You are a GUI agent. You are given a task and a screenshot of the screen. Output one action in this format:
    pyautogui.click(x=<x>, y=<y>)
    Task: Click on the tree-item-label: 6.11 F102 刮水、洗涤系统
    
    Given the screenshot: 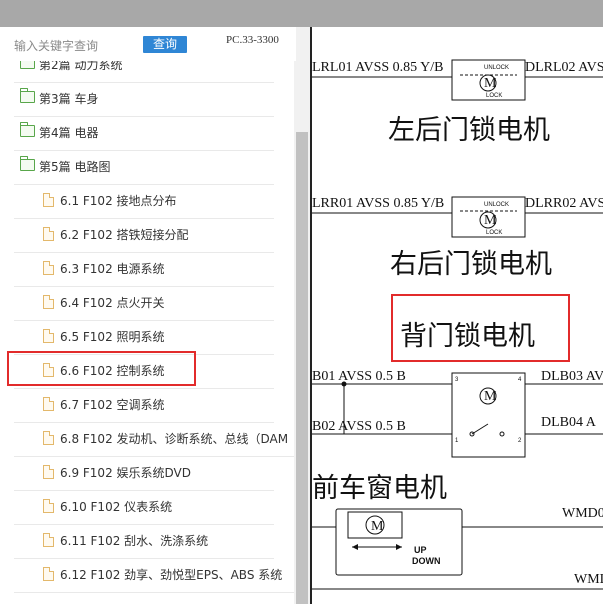 What is the action you would take?
    pyautogui.click(x=134, y=541)
    